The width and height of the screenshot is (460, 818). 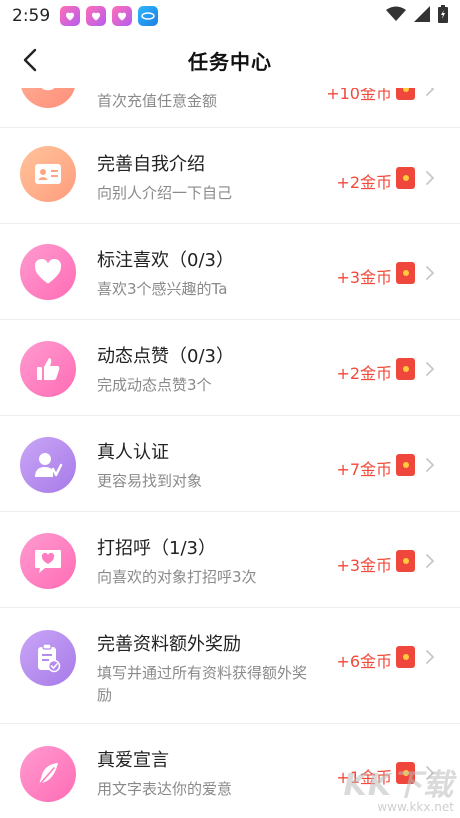 What do you see at coordinates (422, 16) in the screenshot?
I see `signal-icon` at bounding box center [422, 16].